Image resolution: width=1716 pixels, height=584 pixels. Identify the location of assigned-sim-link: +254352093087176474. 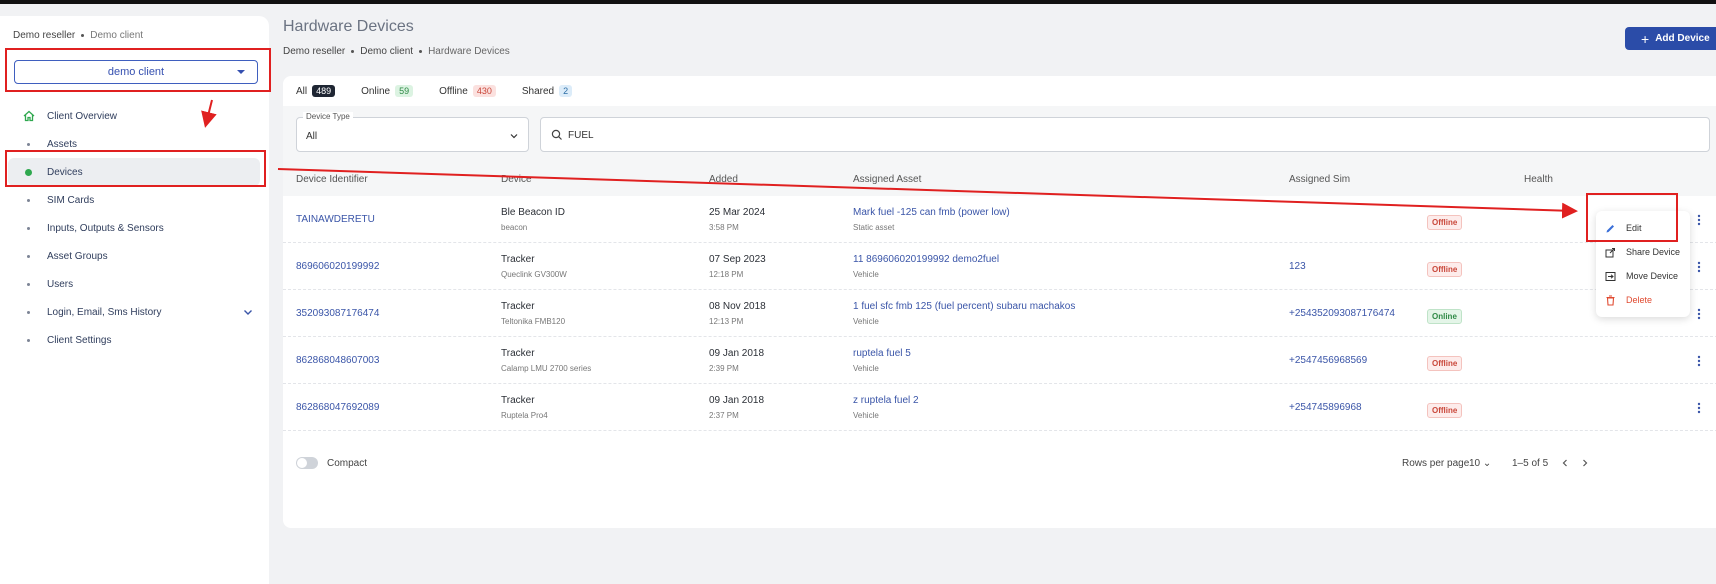
(1342, 313).